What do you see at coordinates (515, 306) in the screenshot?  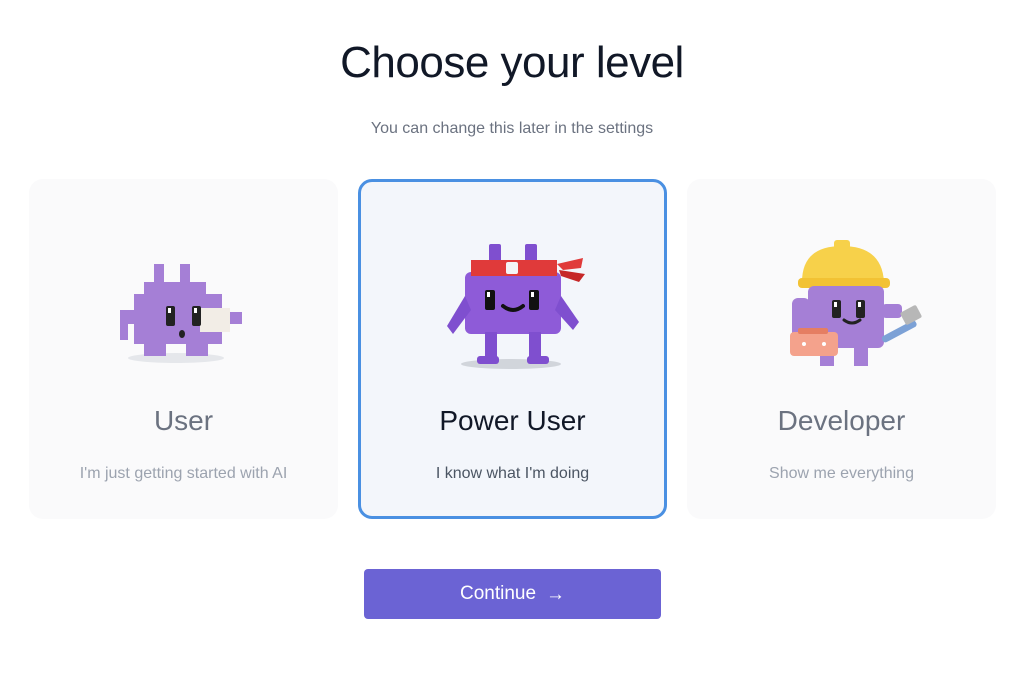 I see `mascot-power-user-icon` at bounding box center [515, 306].